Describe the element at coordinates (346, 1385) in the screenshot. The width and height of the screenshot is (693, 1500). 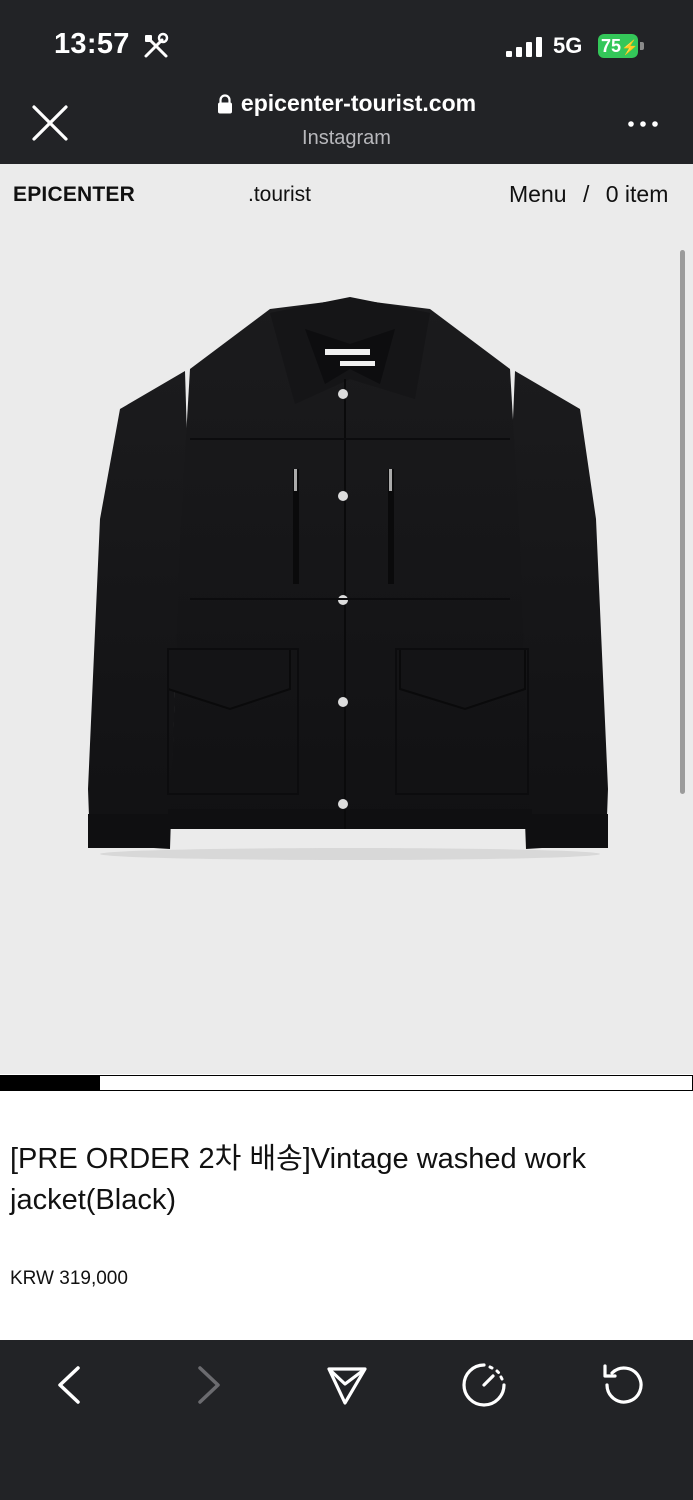
I see `share-icon` at that location.